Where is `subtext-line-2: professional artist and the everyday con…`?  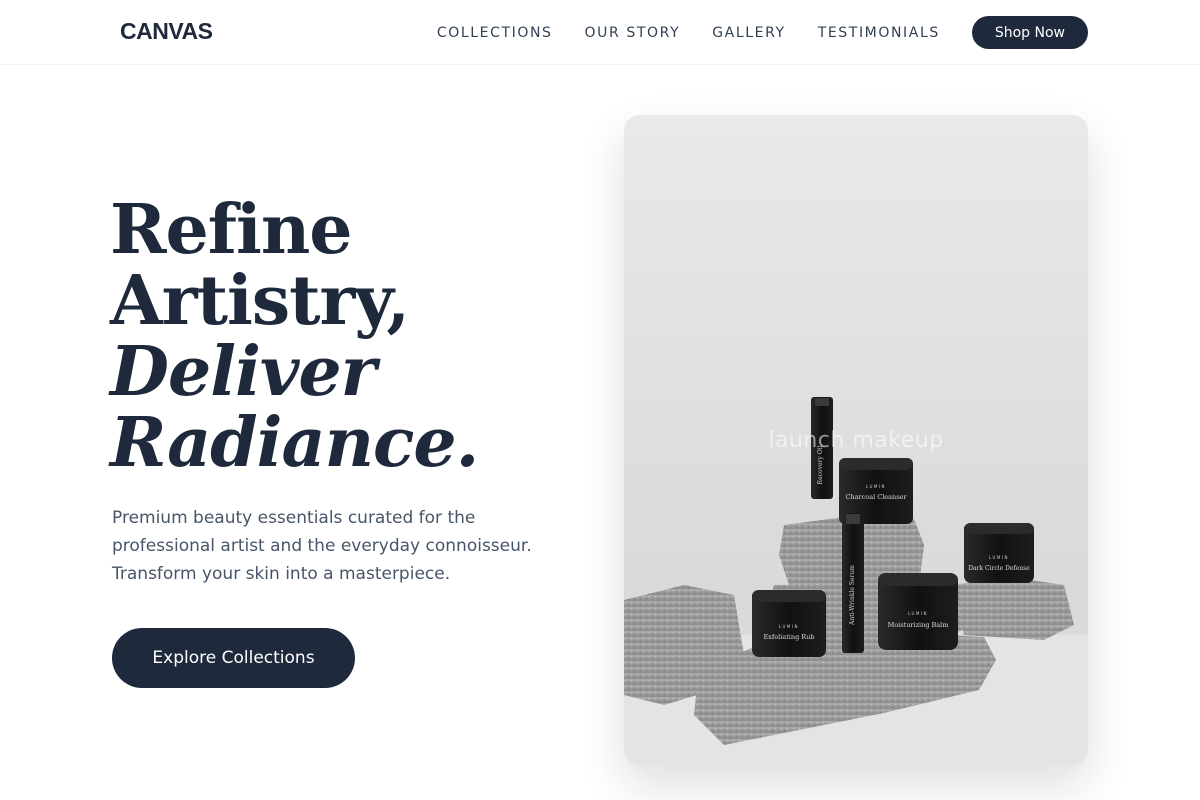
subtext-line-2: professional artist and the everyday con… is located at coordinates (322, 546).